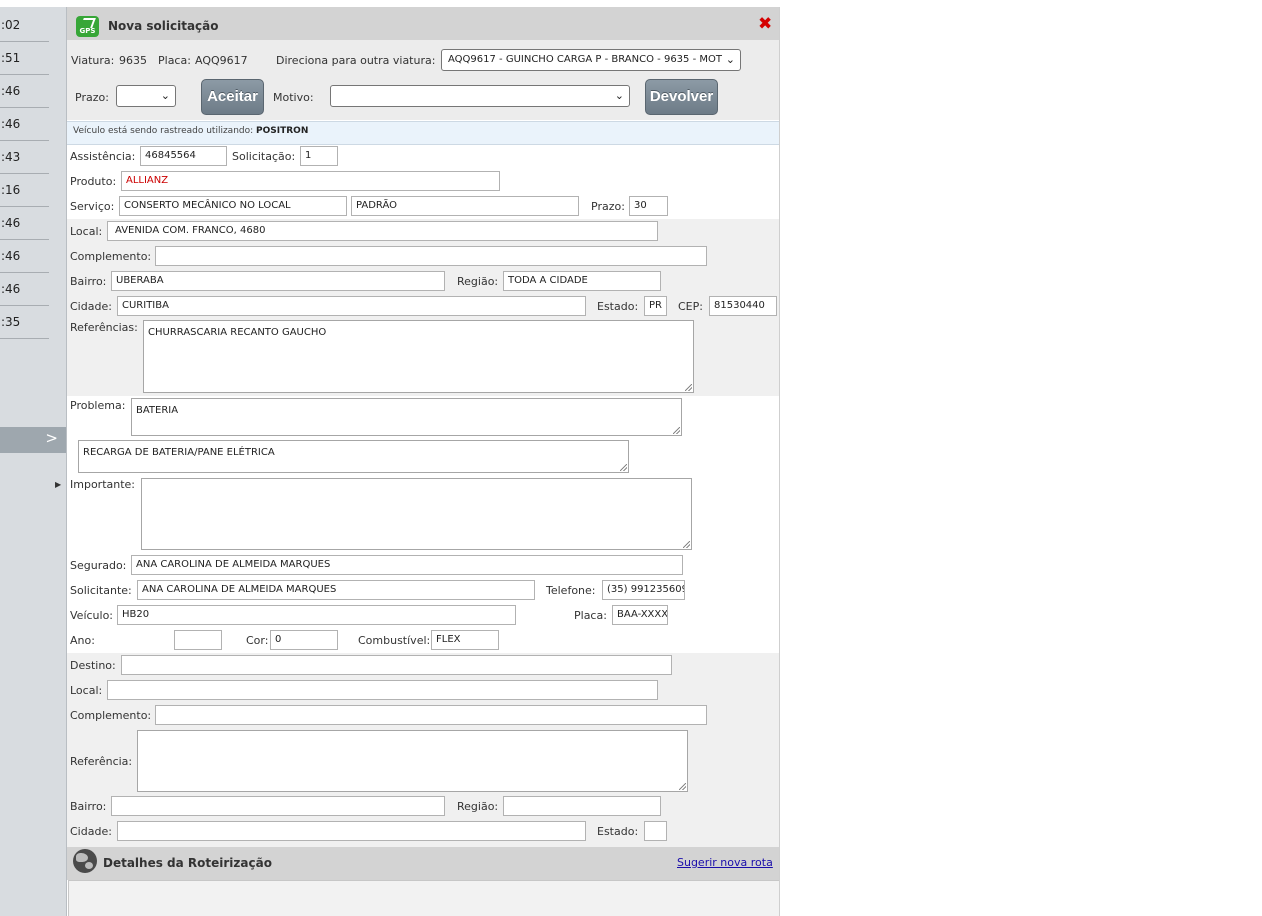 The height and width of the screenshot is (916, 1262). What do you see at coordinates (407, 565) in the screenshot?
I see `segurado-field: ANA CAROLINA DE ALMEIDA MARQUES` at bounding box center [407, 565].